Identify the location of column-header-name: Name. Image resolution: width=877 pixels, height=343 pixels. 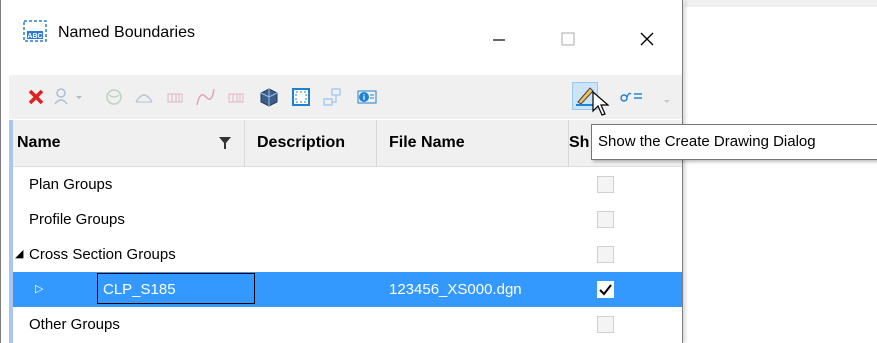
(129, 143).